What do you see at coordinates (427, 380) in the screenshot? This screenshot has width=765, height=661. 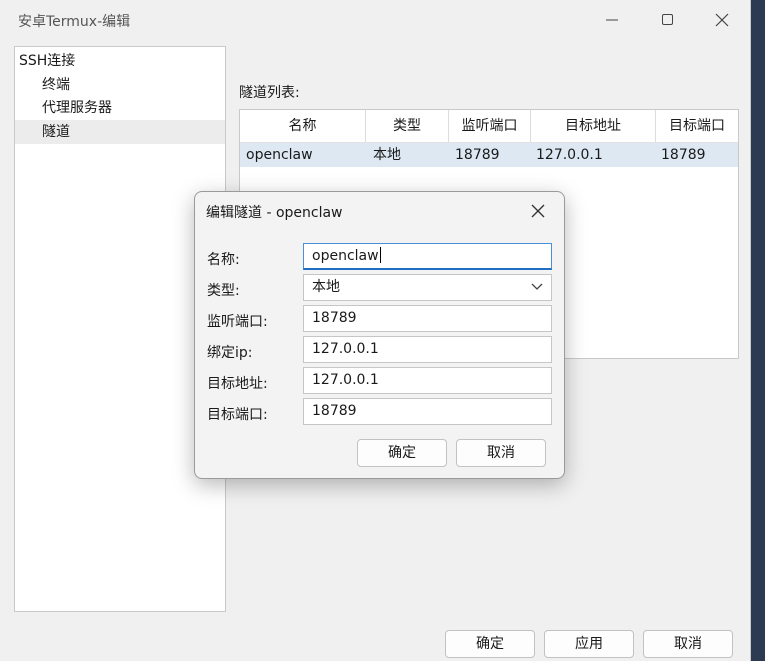 I see `target-address-input: 127.0.0.1` at bounding box center [427, 380].